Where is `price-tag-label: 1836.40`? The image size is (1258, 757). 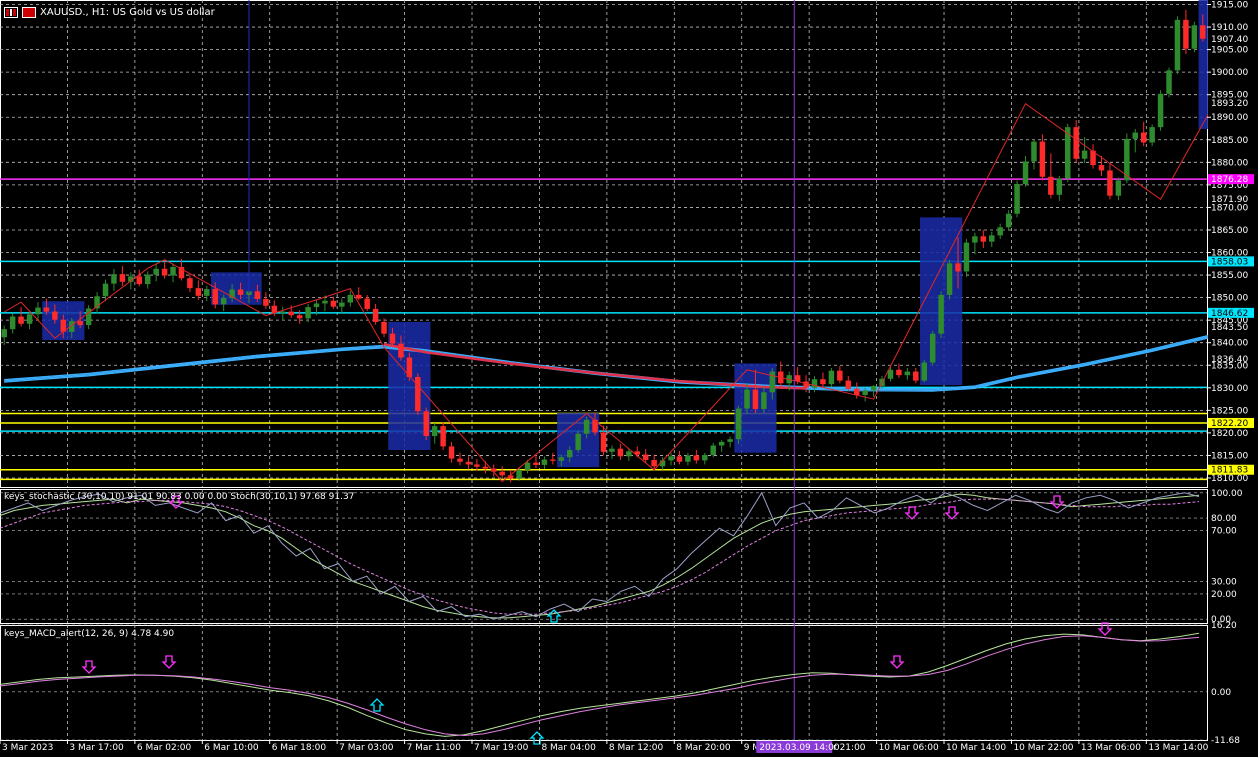 price-tag-label: 1836.40 is located at coordinates (1229, 360).